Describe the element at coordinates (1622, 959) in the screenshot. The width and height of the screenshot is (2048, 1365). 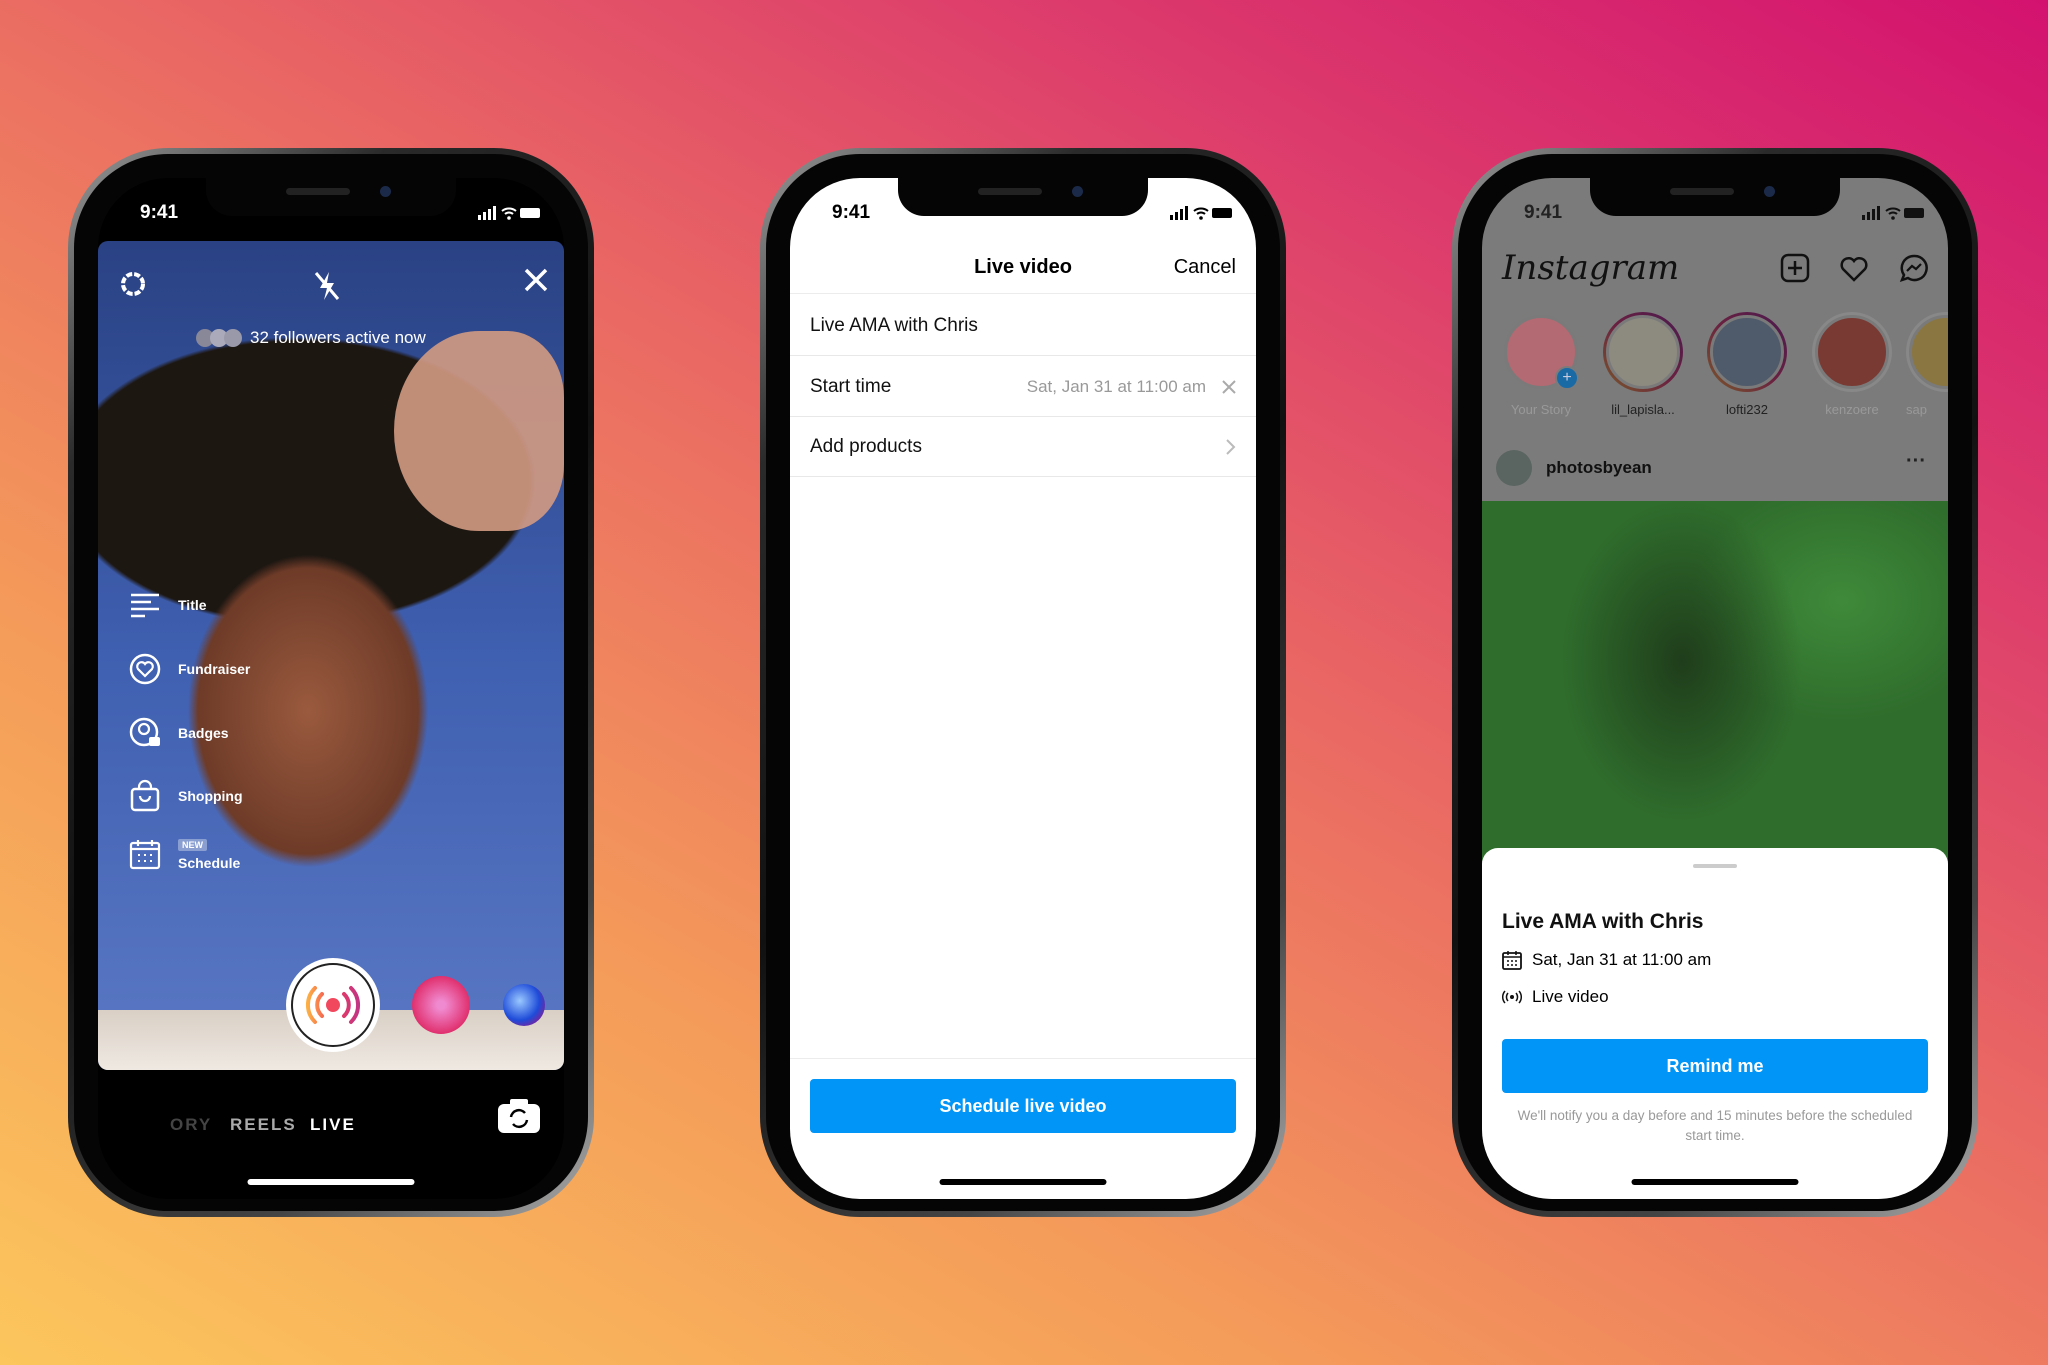
I see `event-date-text: Sat, Jan 31 at 11:00 am` at that location.